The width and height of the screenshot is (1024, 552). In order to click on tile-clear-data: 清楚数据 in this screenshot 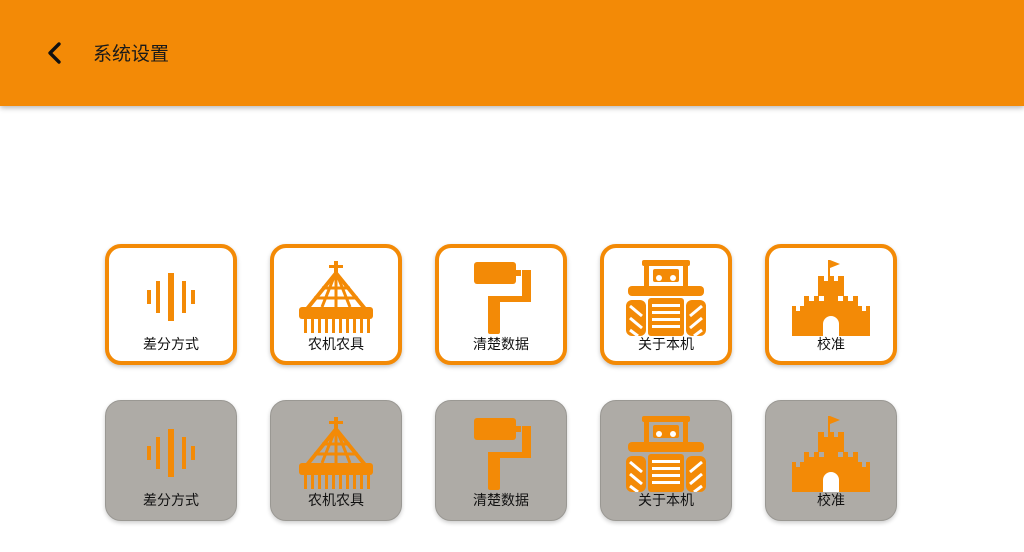, I will do `click(501, 304)`.